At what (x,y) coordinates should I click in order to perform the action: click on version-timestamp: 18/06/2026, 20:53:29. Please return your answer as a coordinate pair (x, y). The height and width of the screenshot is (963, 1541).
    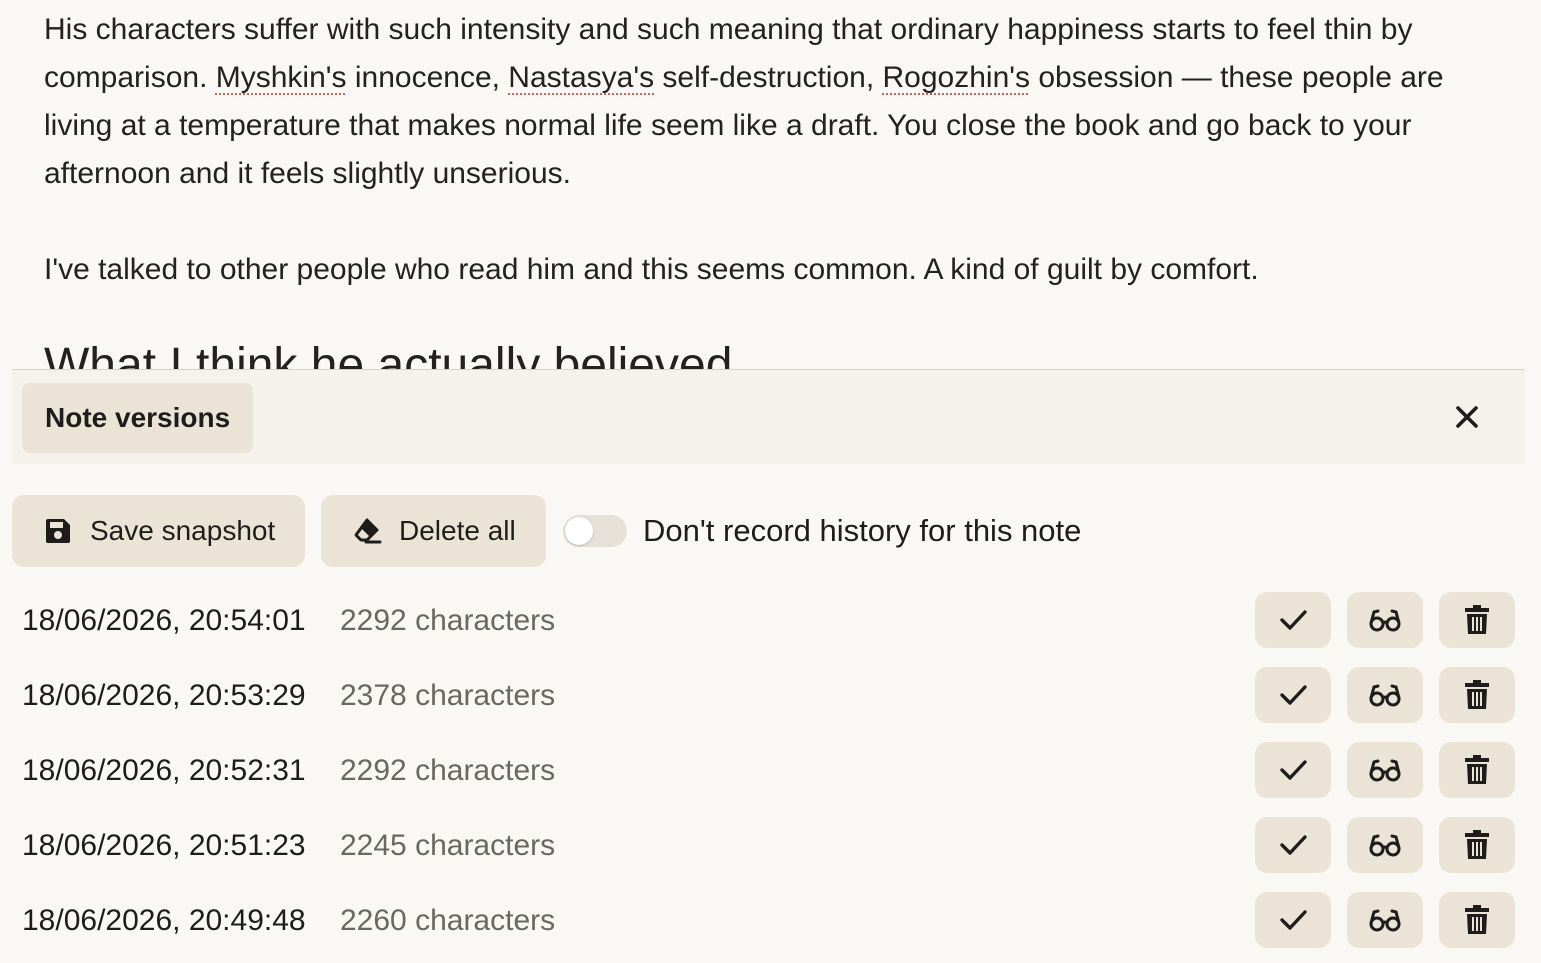
    Looking at the image, I should click on (164, 695).